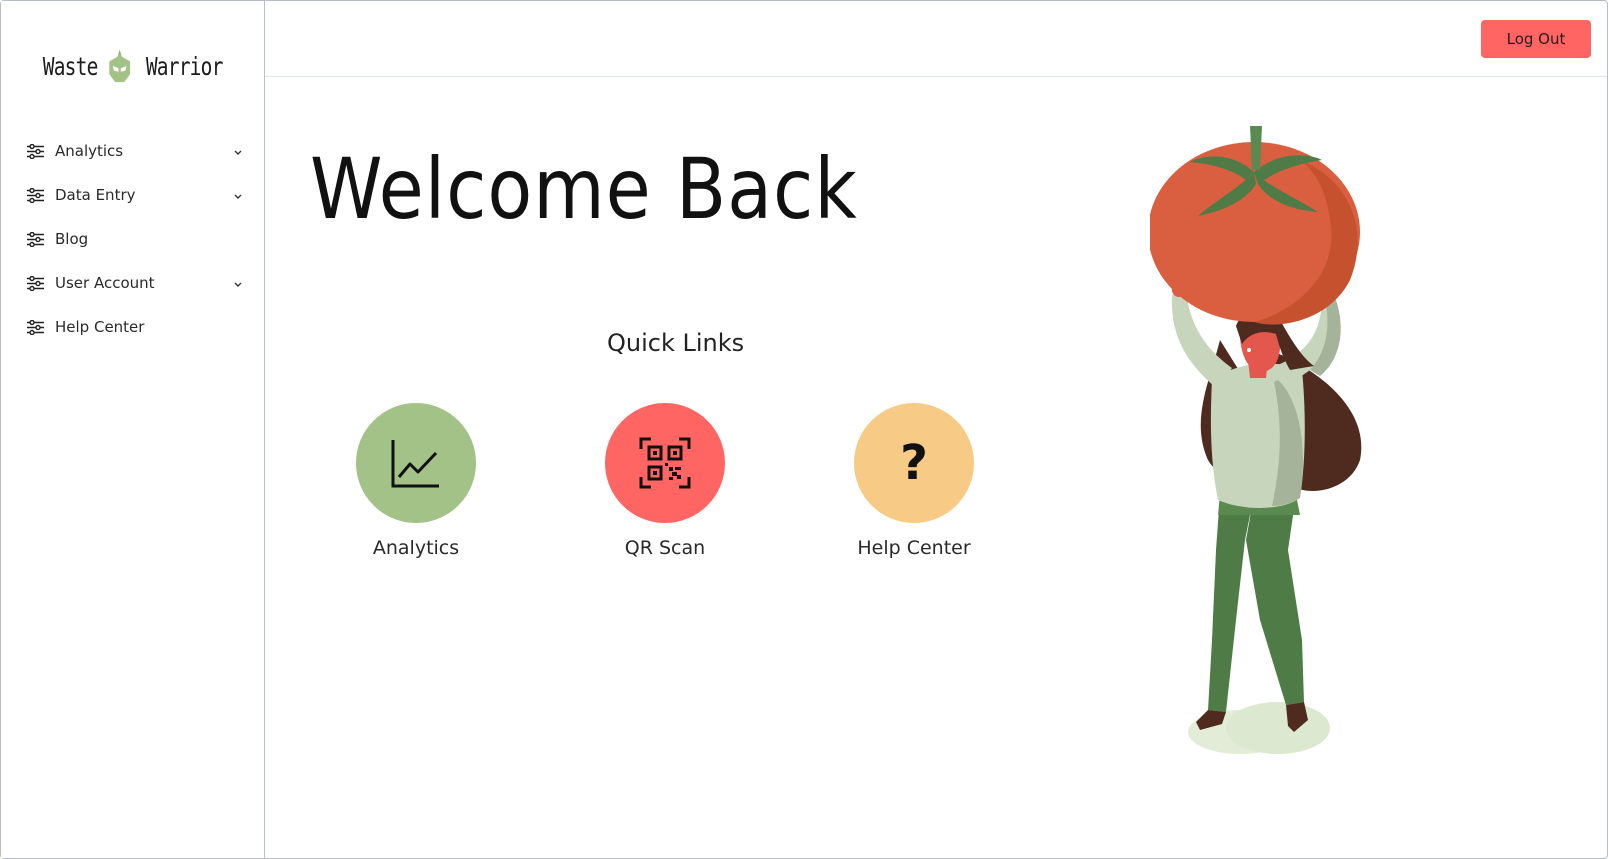 The width and height of the screenshot is (1608, 859). I want to click on woman-holding-tomato-illustration, so click(1256, 440).